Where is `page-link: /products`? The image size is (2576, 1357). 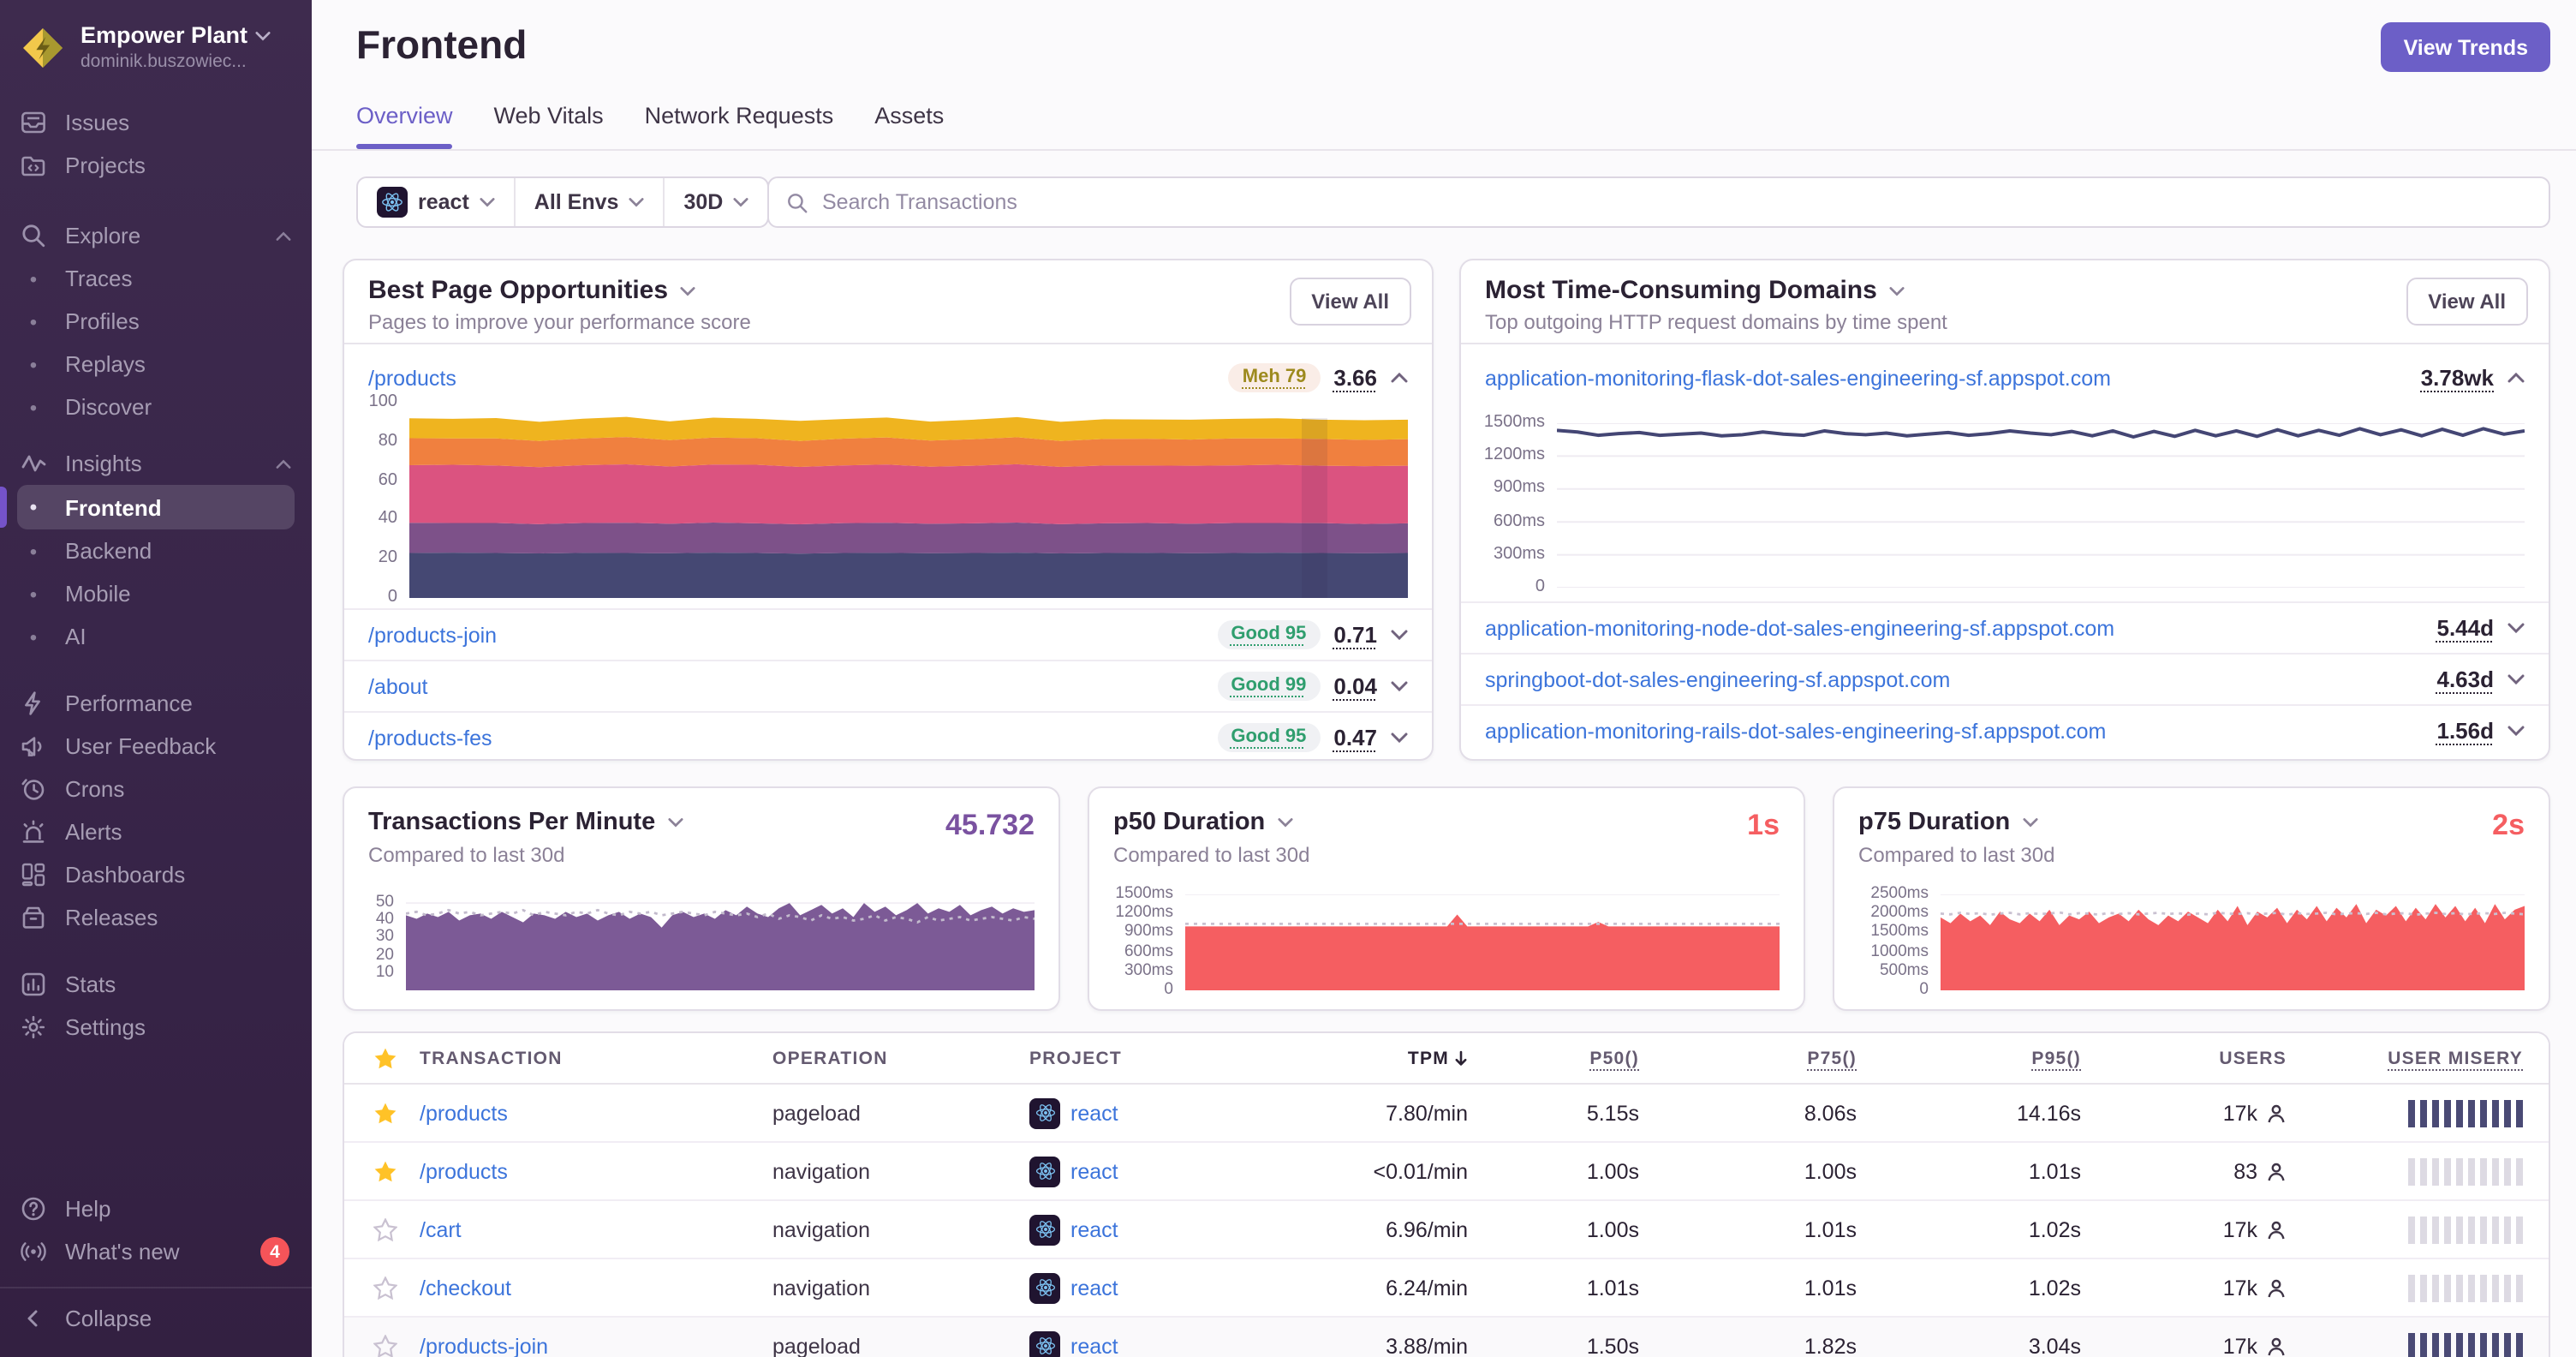
page-link: /products is located at coordinates (412, 378).